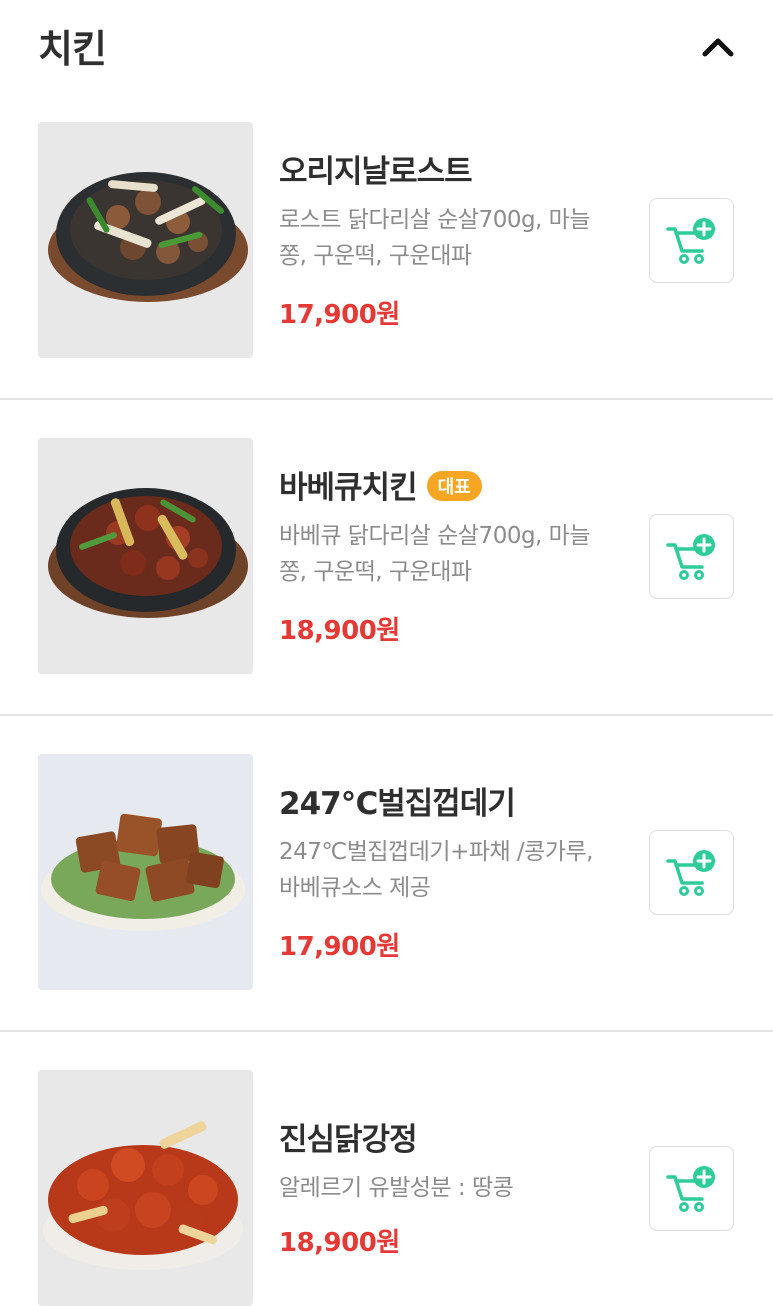  What do you see at coordinates (72, 49) in the screenshot?
I see `category-title: 치킨` at bounding box center [72, 49].